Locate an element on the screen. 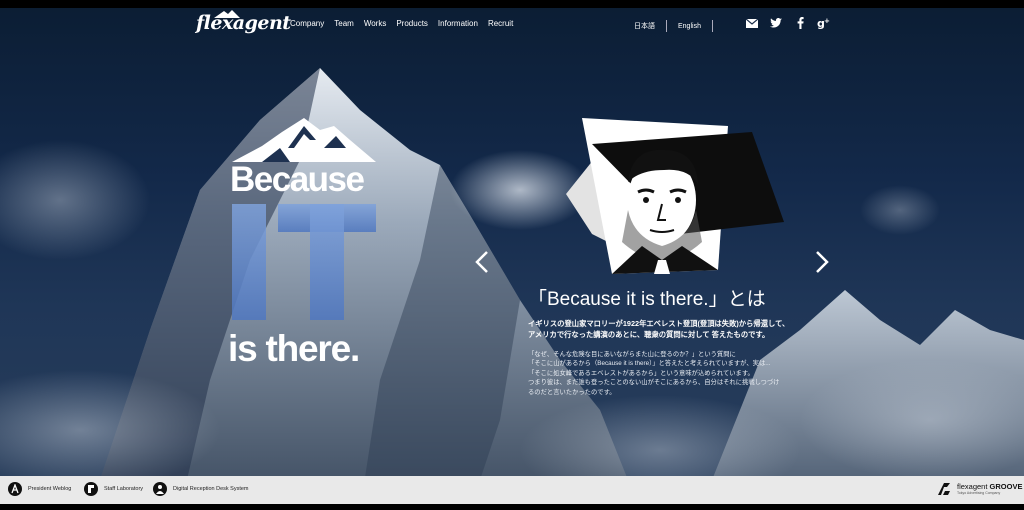 This screenshot has height=510, width=1024. footer-link-label: Staff Laboratory is located at coordinates (124, 489).